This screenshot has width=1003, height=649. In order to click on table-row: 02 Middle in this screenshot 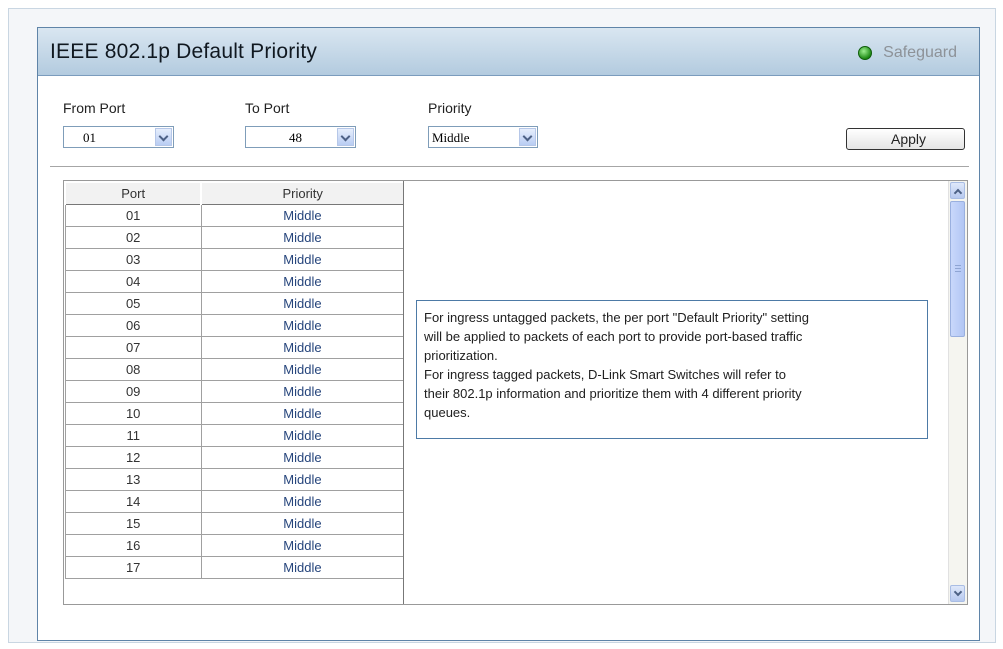, I will do `click(234, 237)`.